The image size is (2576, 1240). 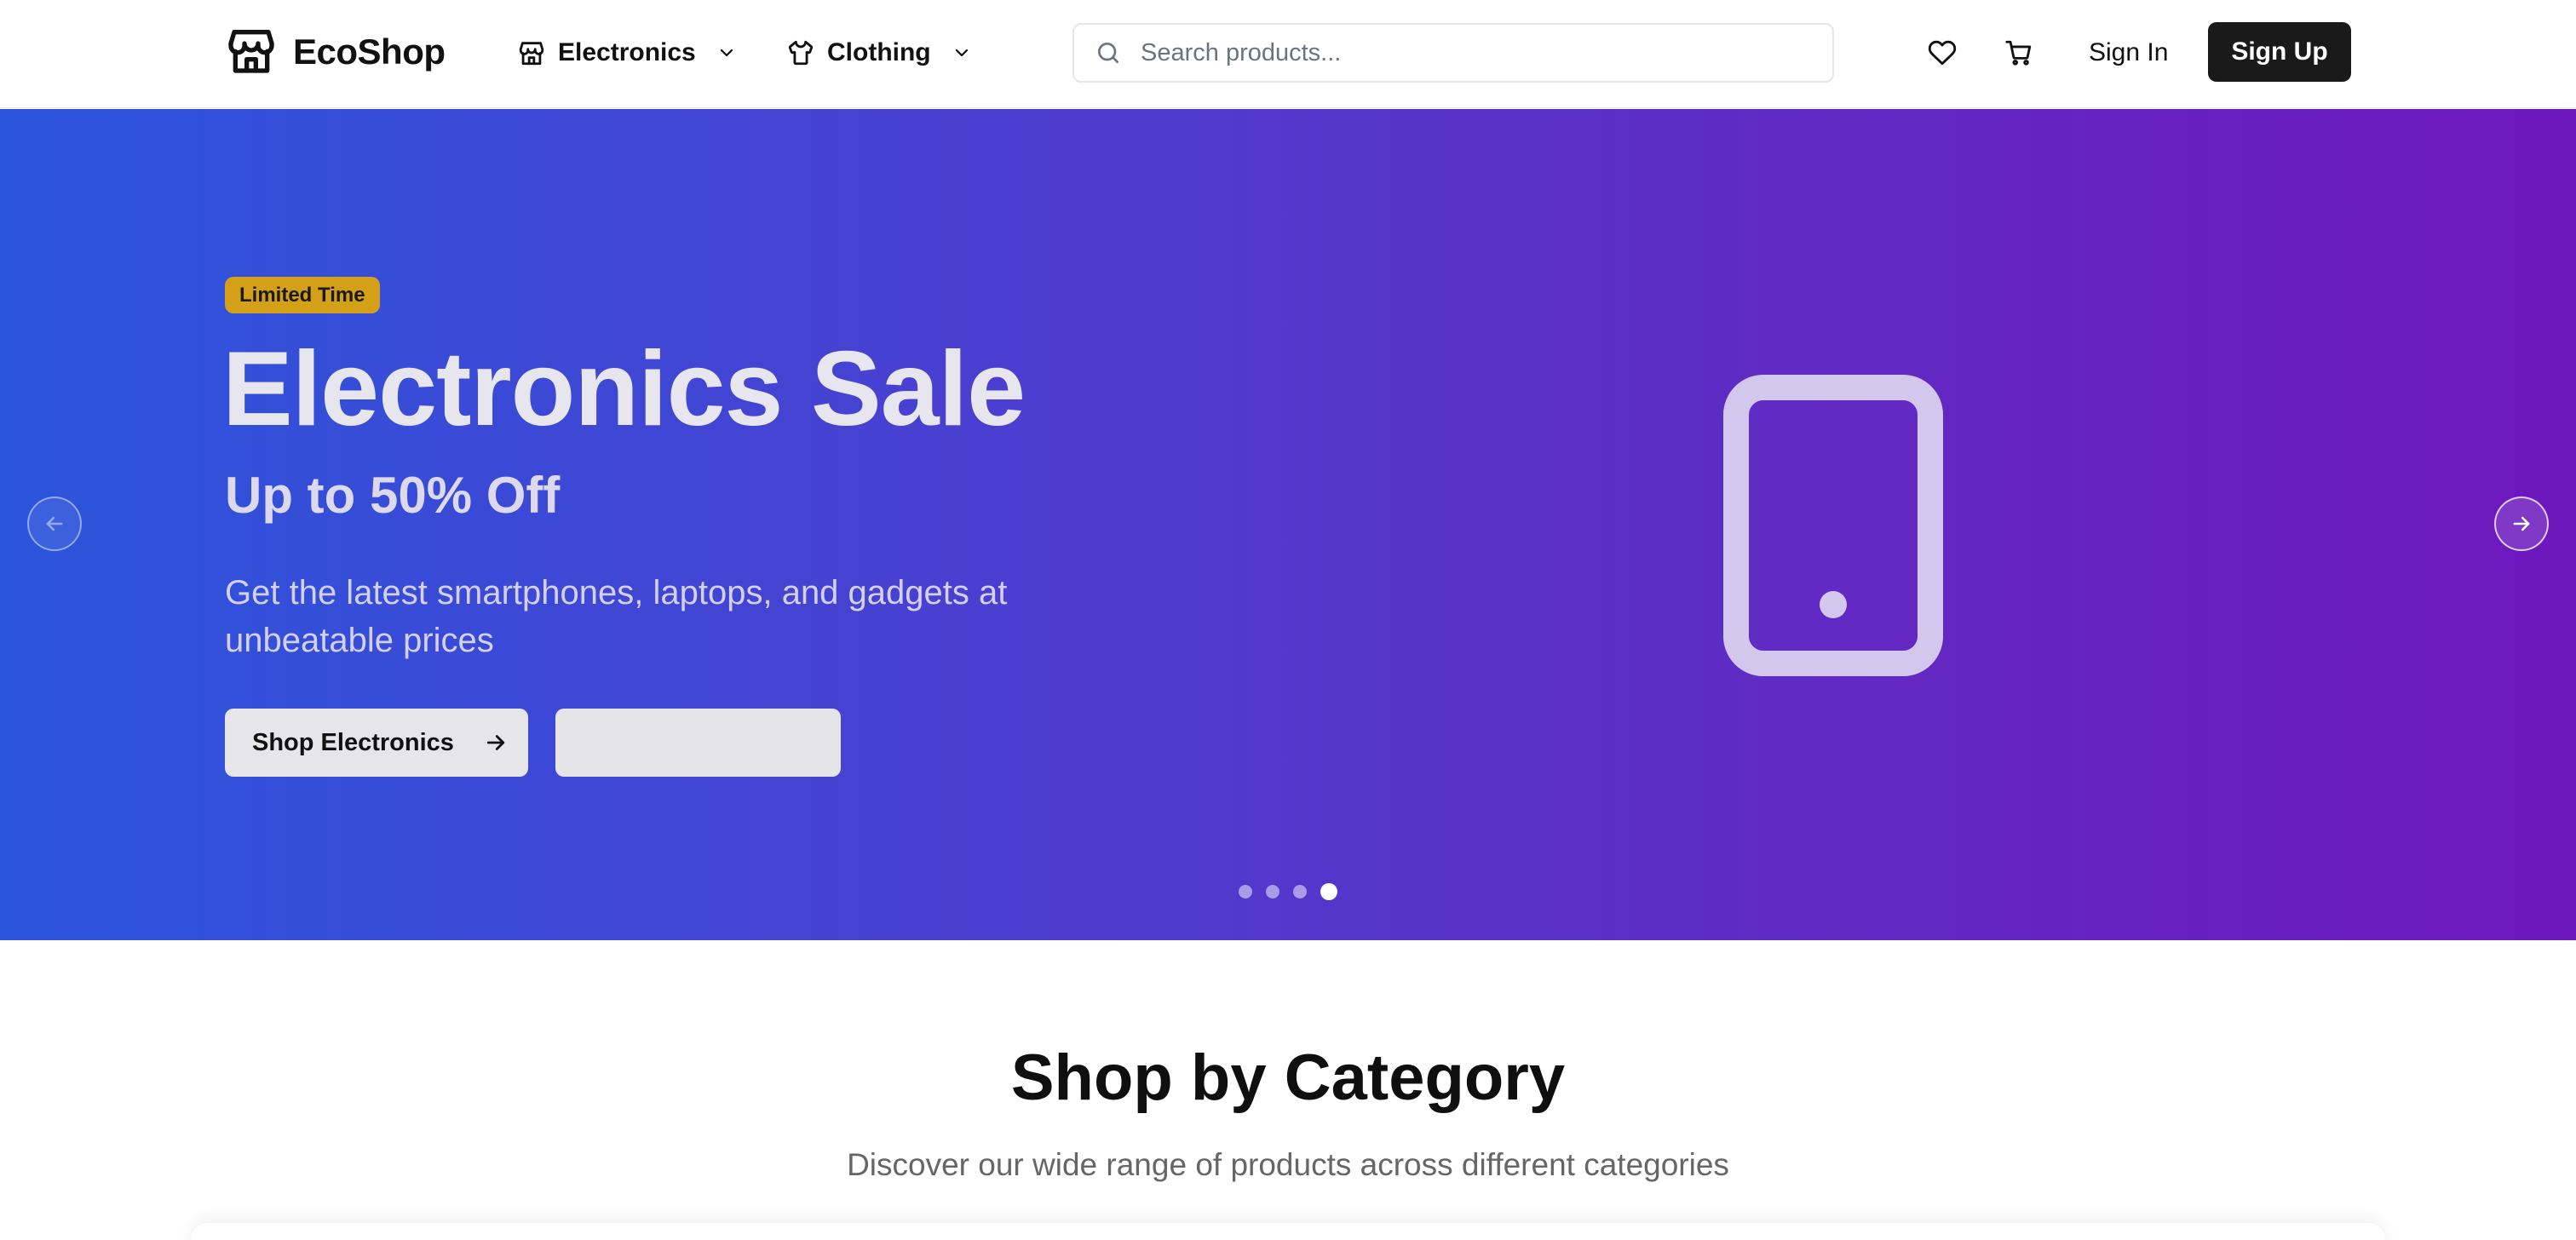 I want to click on carousel-next-button, so click(x=2521, y=524).